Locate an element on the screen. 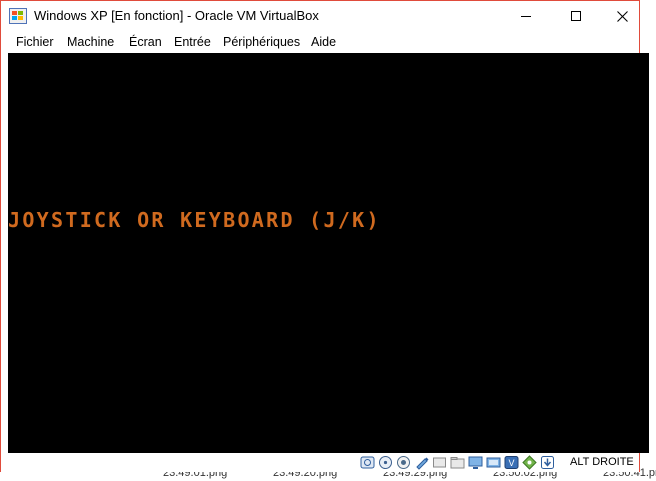  menu-entree: Entrée is located at coordinates (192, 42).